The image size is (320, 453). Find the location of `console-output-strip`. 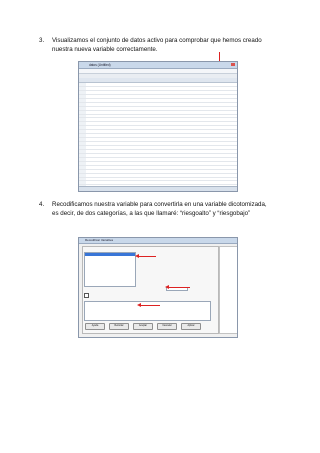

console-output-strip is located at coordinates (159, 345).